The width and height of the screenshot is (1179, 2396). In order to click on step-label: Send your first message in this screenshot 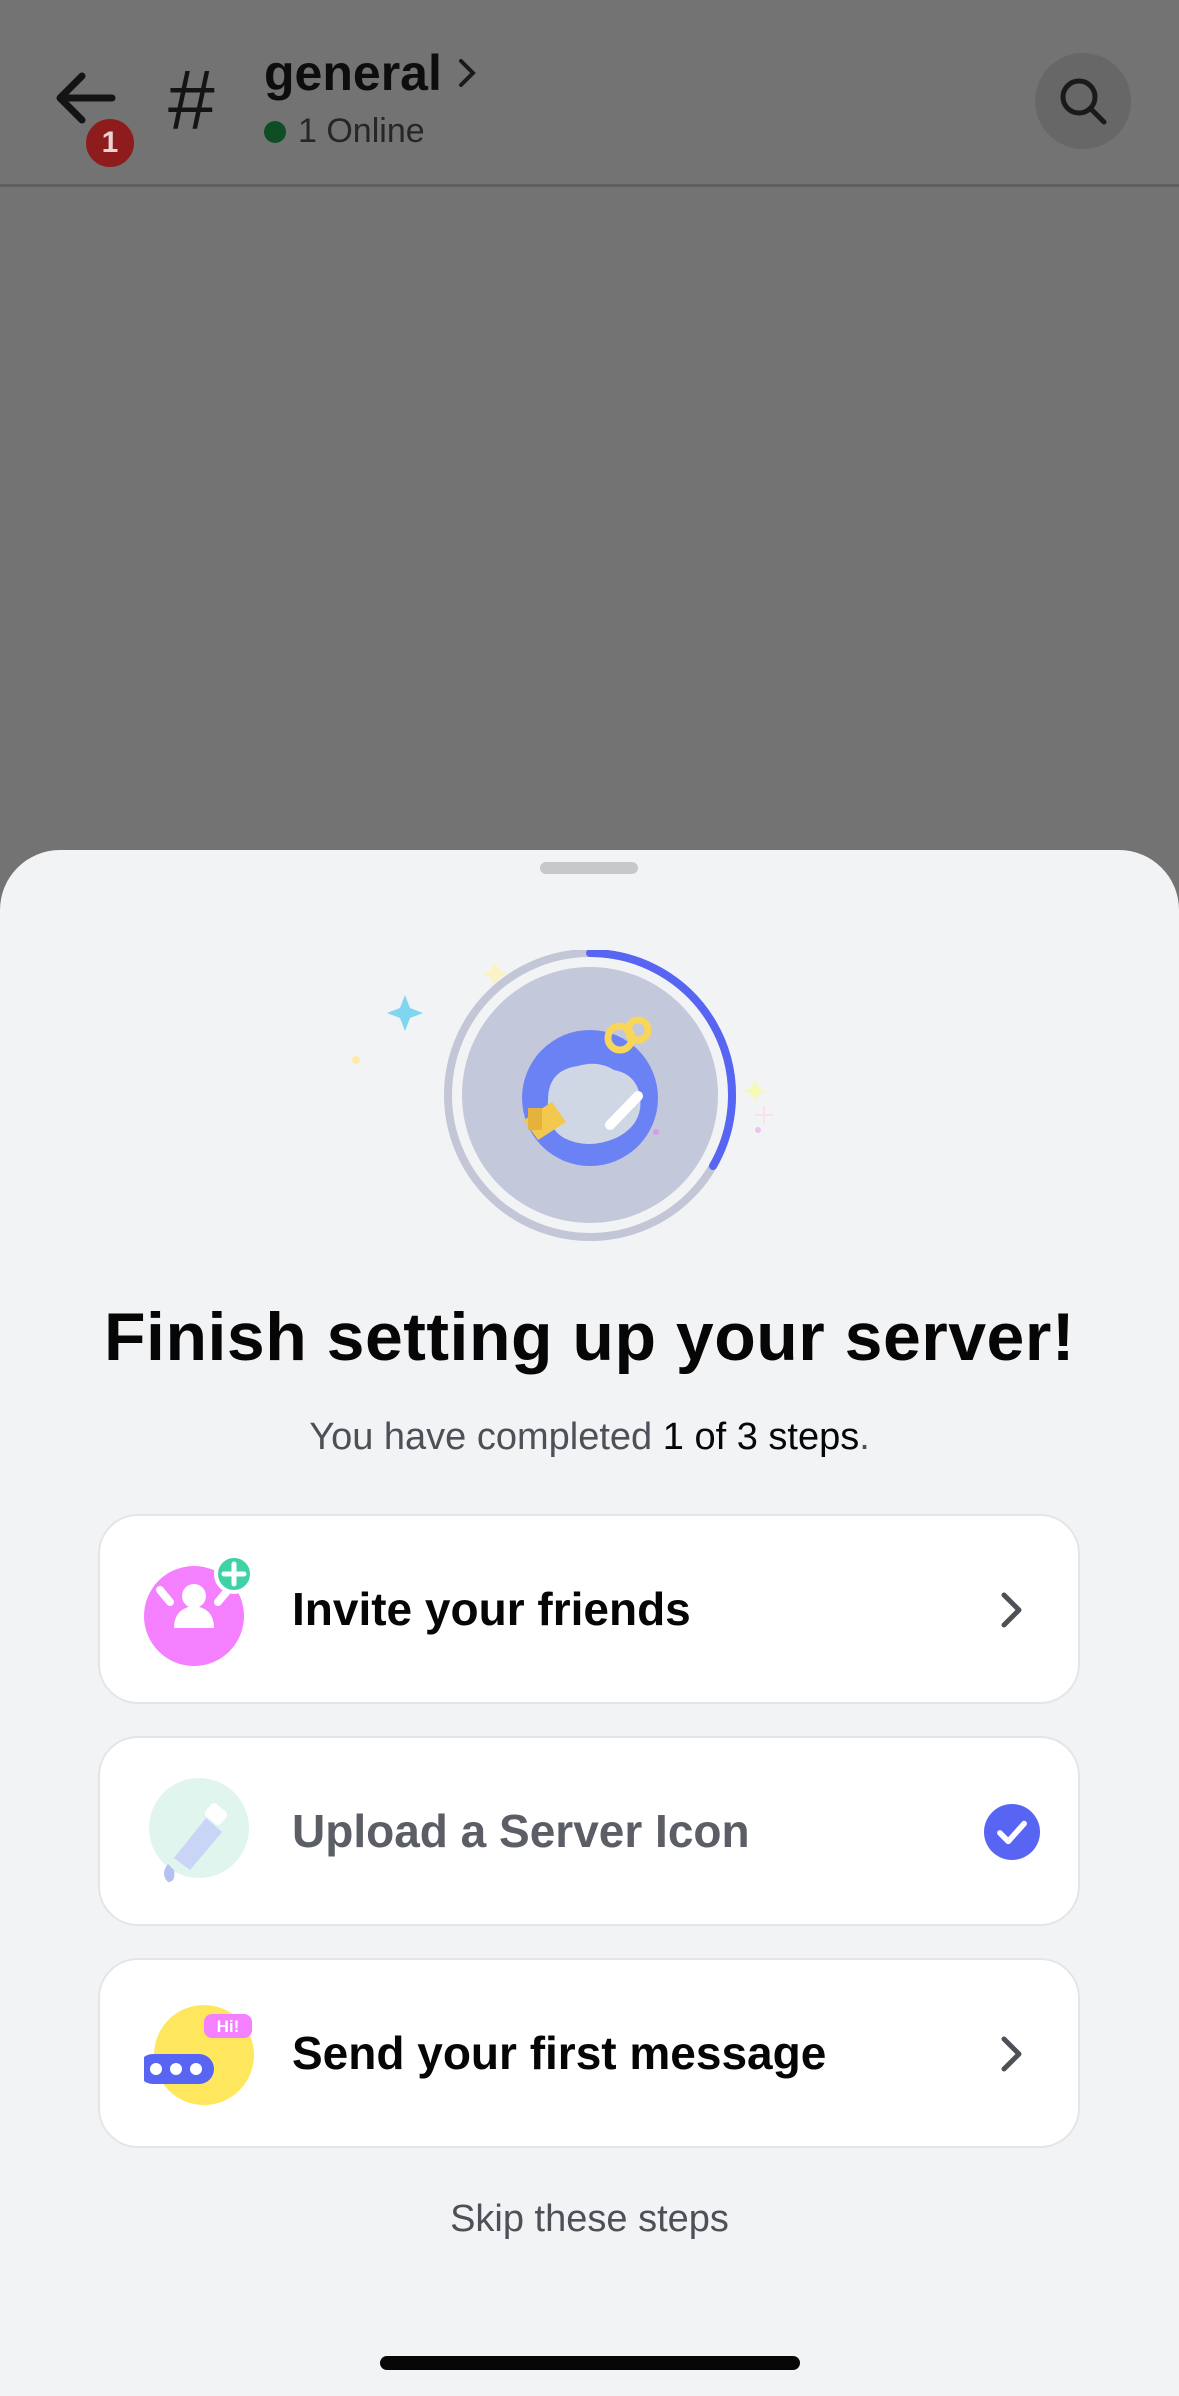, I will do `click(559, 2053)`.